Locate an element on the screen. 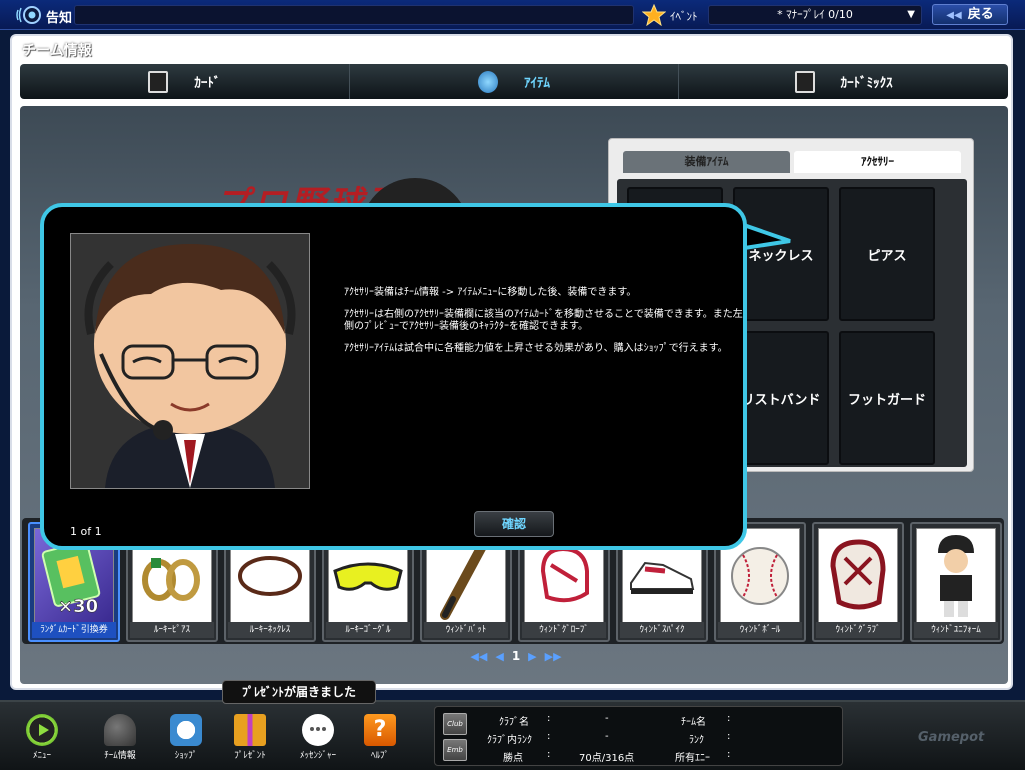 This screenshot has width=1025, height=770. panel-title: チーム情報 is located at coordinates (57, 51).